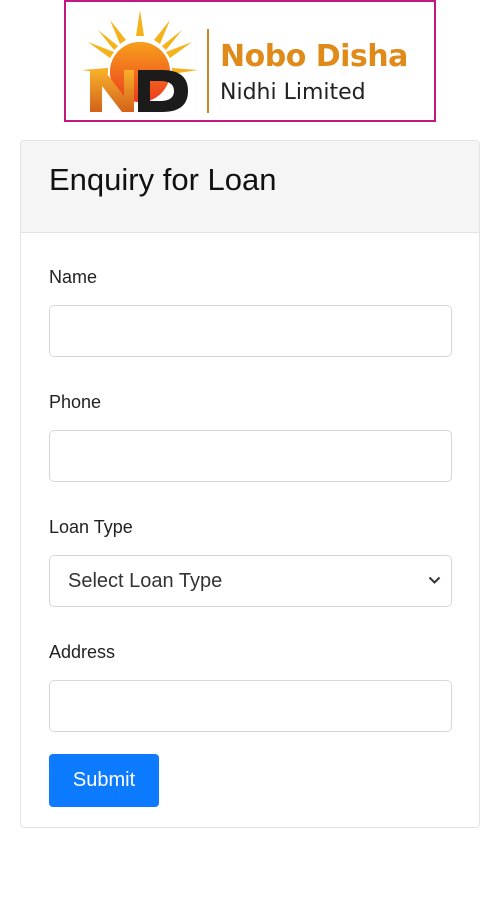 The height and width of the screenshot is (900, 497). What do you see at coordinates (140, 61) in the screenshot?
I see `nobo-disha-logo-mark-icon` at bounding box center [140, 61].